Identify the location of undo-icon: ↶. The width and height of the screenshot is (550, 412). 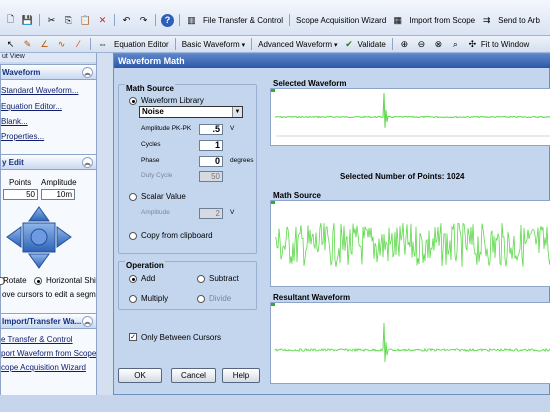
(126, 20).